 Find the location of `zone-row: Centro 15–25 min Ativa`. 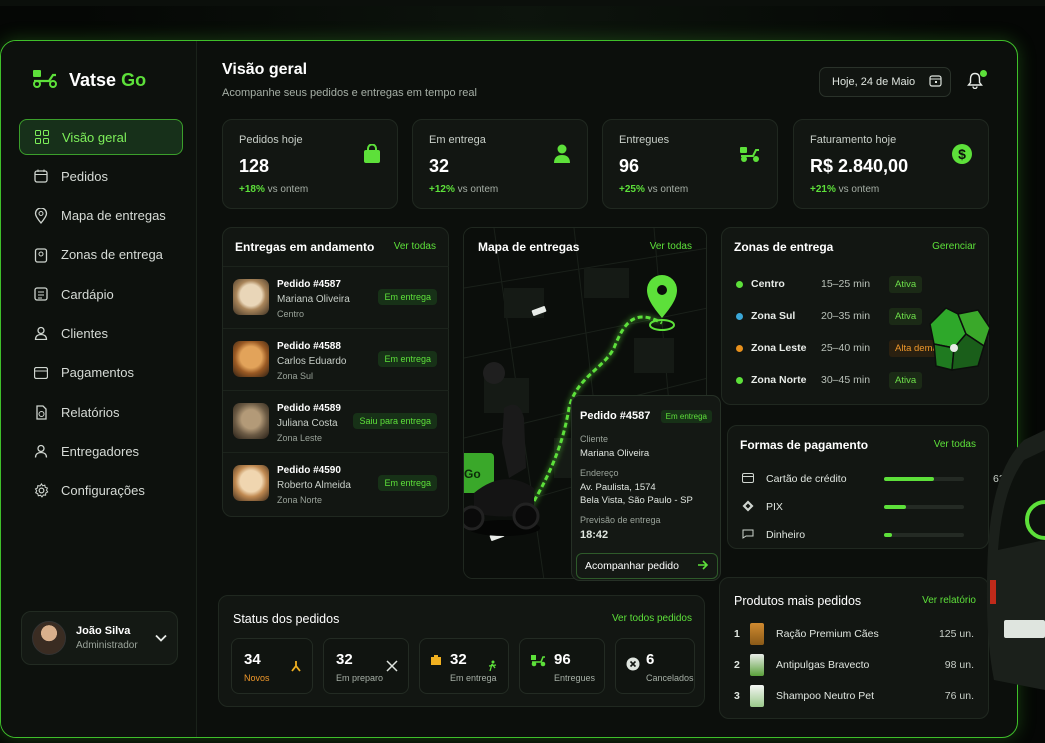

zone-row: Centro 15–25 min Ativa is located at coordinates (829, 284).